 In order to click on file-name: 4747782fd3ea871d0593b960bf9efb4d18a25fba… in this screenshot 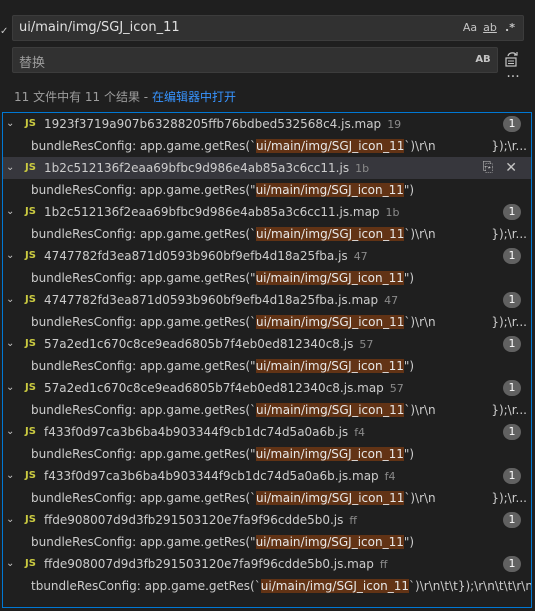, I will do `click(206, 256)`.